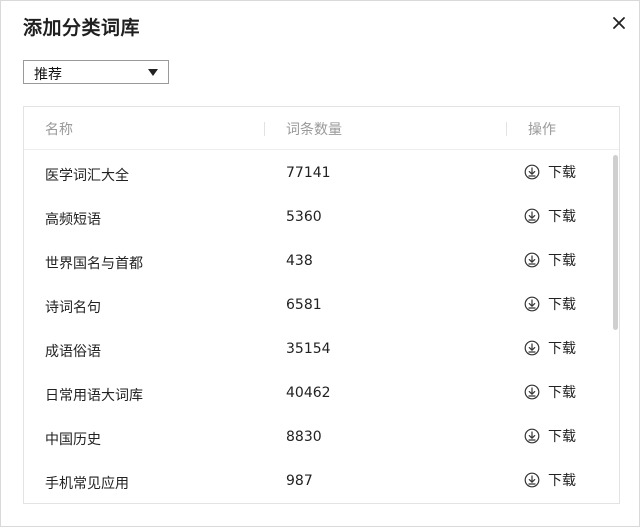 Image resolution: width=640 pixels, height=527 pixels. I want to click on table-row: 手机常见应用 987 下载, so click(321, 480).